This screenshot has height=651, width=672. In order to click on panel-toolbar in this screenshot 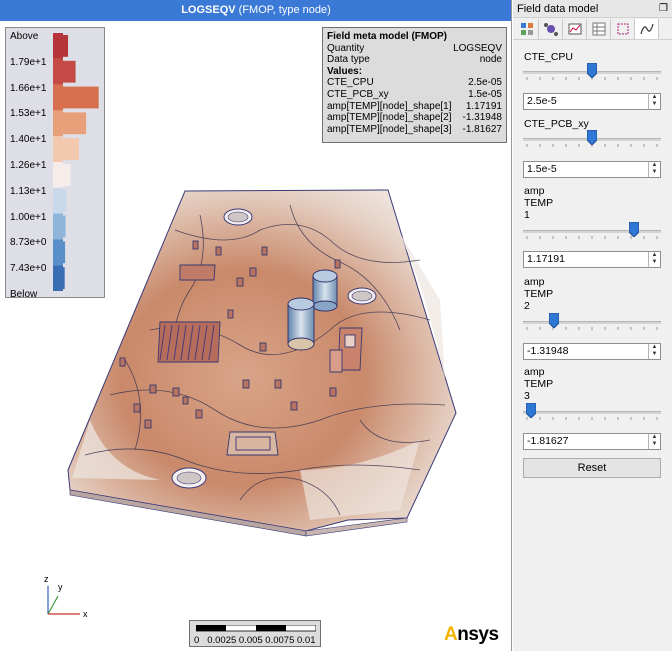, I will do `click(592, 29)`.